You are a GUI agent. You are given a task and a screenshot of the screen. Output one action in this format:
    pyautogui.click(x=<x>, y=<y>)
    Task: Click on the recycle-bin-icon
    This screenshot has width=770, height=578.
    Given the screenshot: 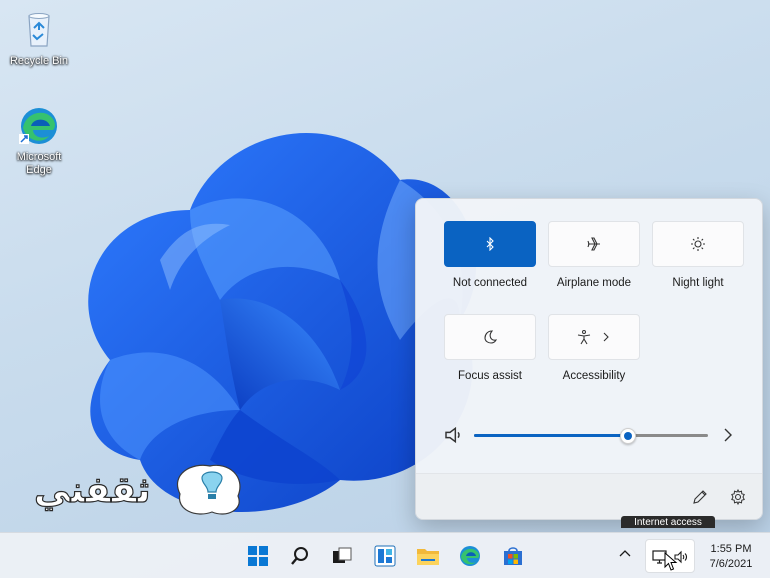 What is the action you would take?
    pyautogui.click(x=39, y=30)
    